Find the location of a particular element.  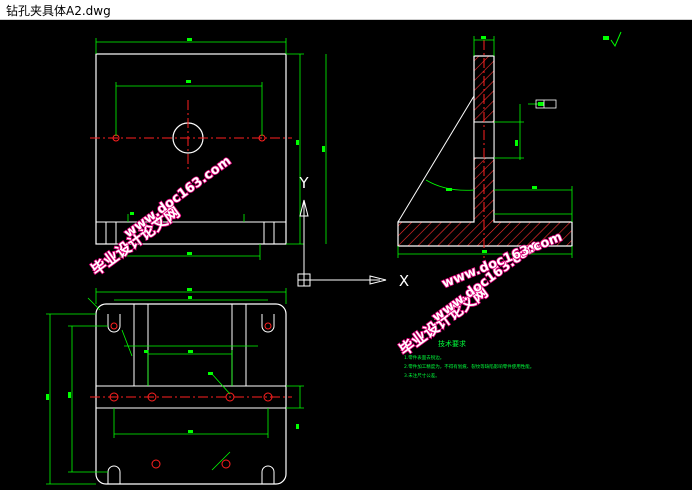

title-bar: 钻孔夹具体A2.dwg is located at coordinates (346, 10).